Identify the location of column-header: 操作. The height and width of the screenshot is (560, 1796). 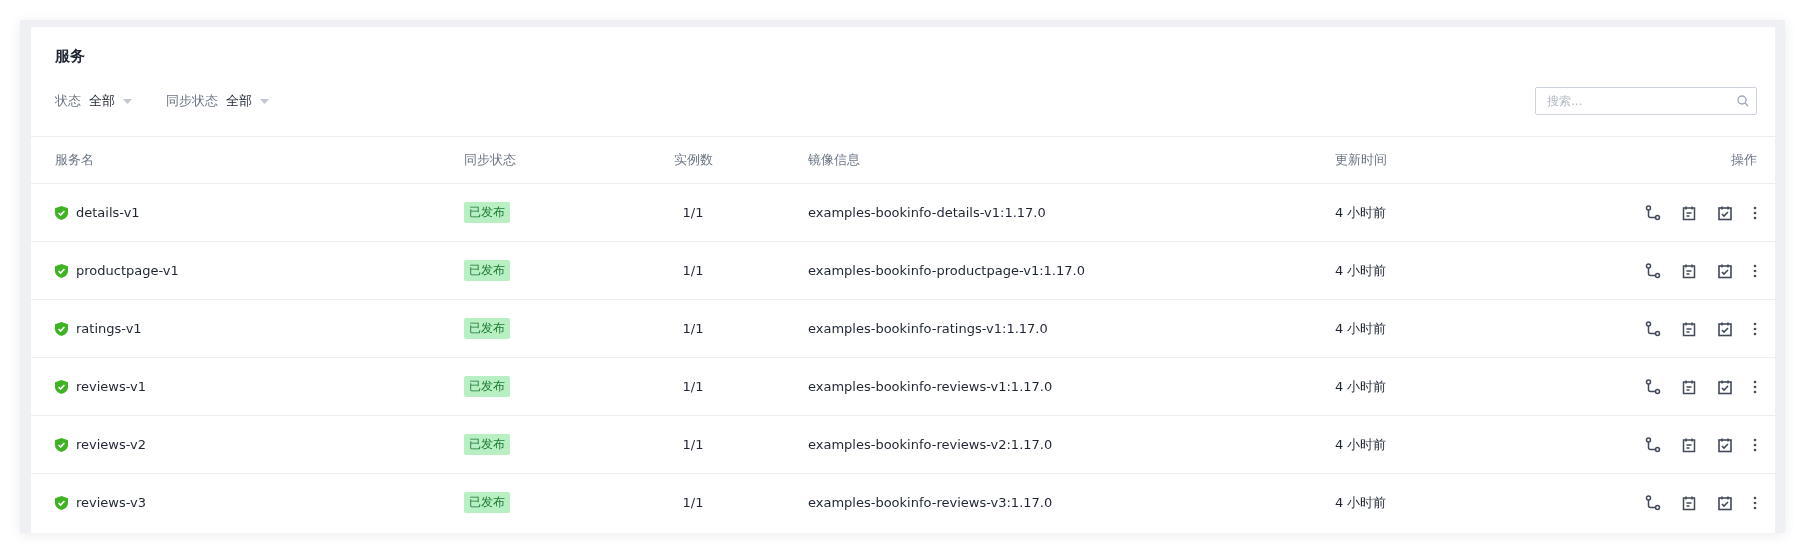
(1744, 160).